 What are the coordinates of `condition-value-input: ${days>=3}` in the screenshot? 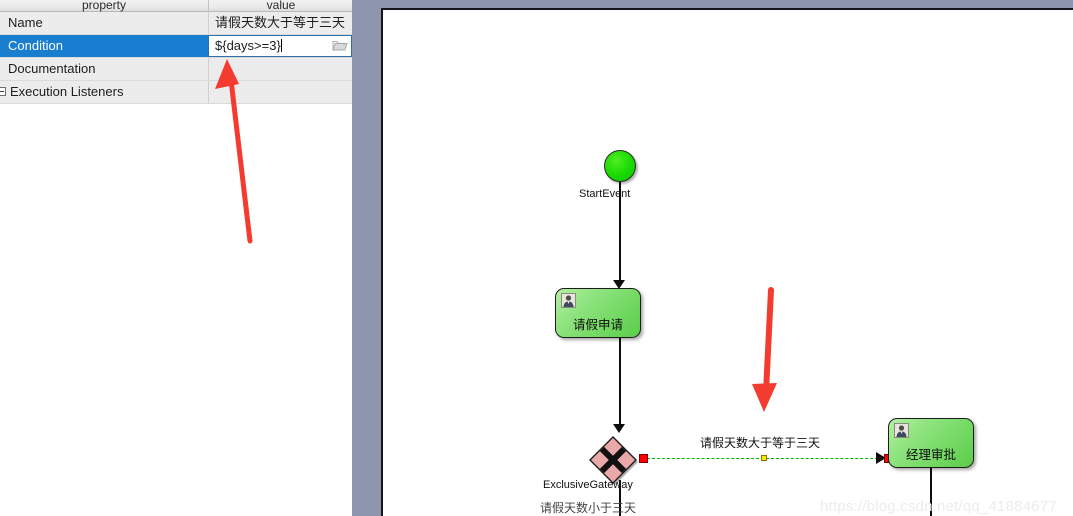 It's located at (280, 46).